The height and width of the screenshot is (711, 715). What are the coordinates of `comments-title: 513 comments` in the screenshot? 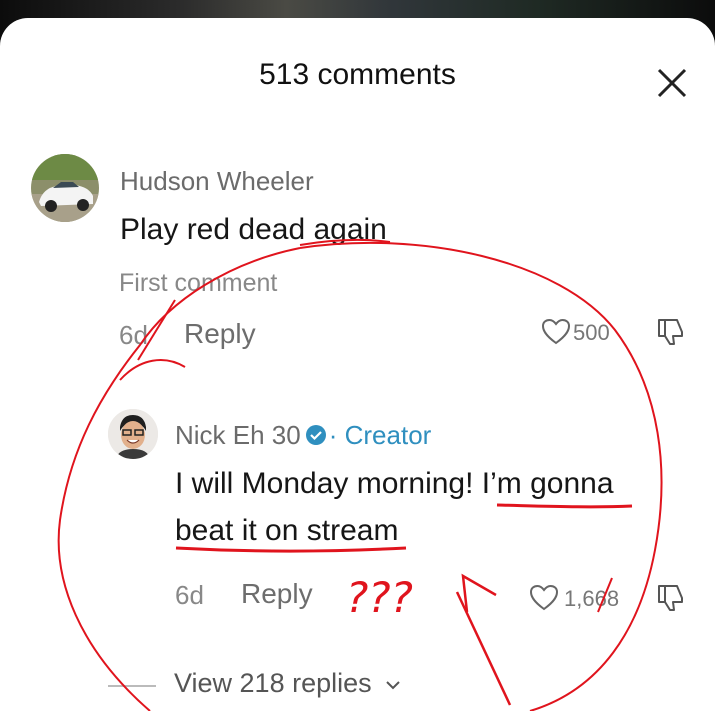 It's located at (357, 74).